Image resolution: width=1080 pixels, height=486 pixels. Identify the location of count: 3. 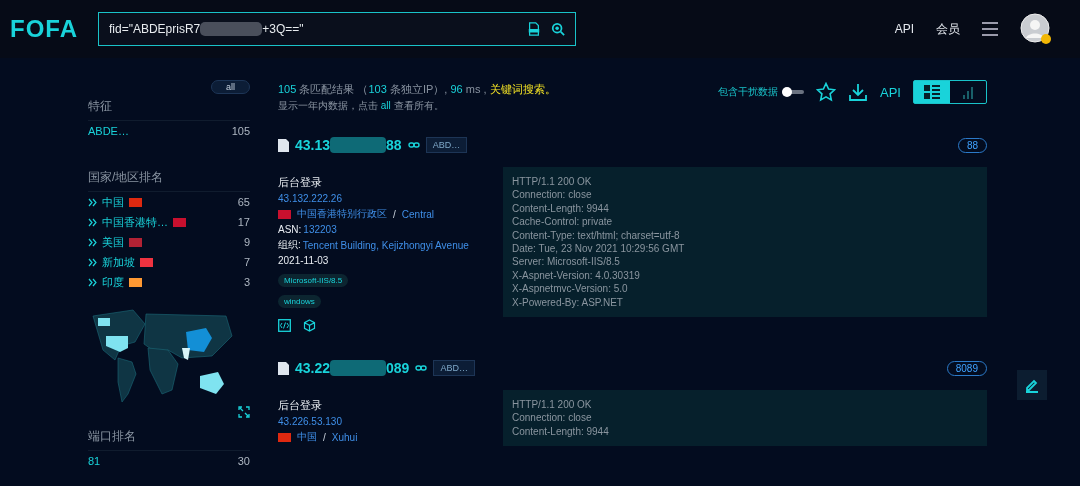
(246, 282).